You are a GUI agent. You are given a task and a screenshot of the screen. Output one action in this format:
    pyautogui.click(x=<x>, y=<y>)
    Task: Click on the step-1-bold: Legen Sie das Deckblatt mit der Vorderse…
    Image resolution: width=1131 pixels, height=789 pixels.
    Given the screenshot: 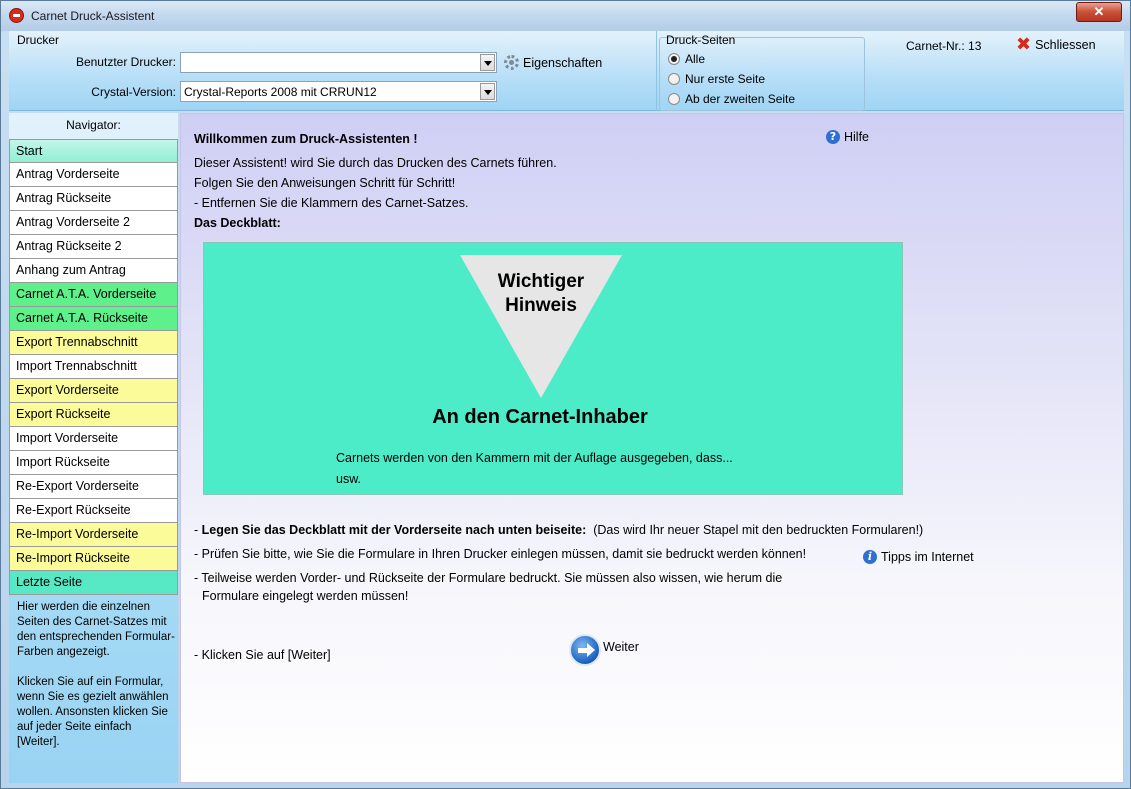 What is the action you would take?
    pyautogui.click(x=394, y=530)
    